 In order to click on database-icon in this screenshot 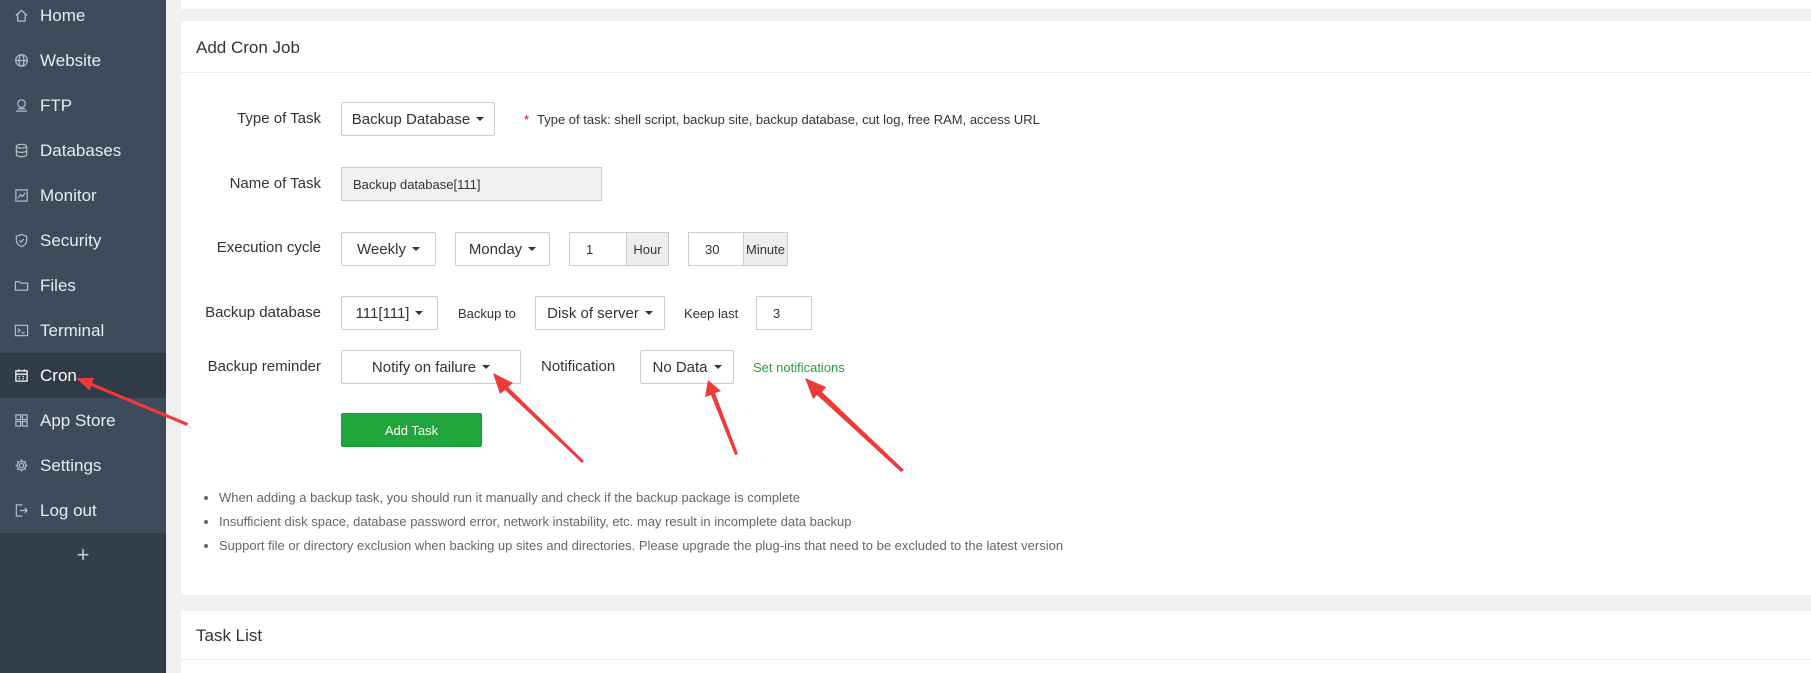, I will do `click(21, 151)`.